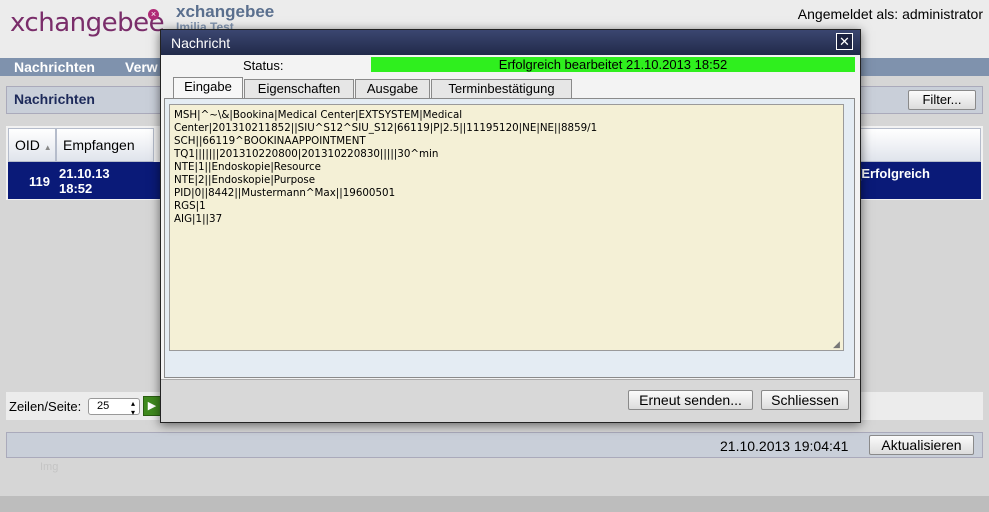  Describe the element at coordinates (208, 87) in the screenshot. I see `tab-eingabe: Eingabe` at that location.